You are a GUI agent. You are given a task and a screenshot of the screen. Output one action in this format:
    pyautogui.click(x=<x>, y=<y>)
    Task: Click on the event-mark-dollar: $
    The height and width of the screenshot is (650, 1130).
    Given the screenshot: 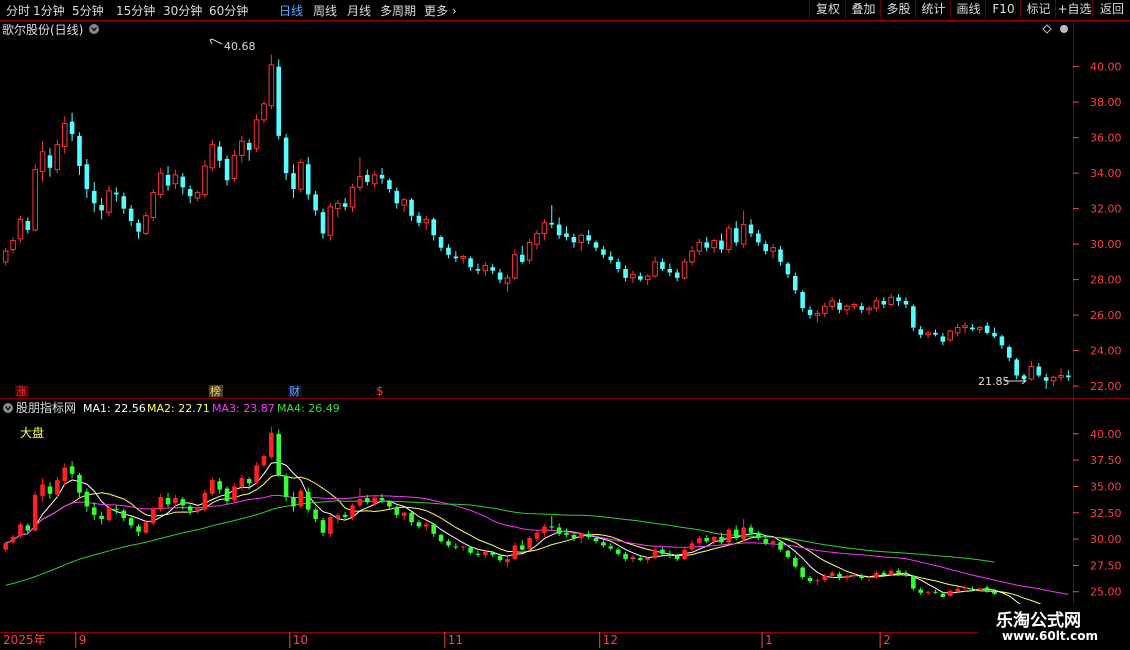 What is the action you would take?
    pyautogui.click(x=380, y=391)
    